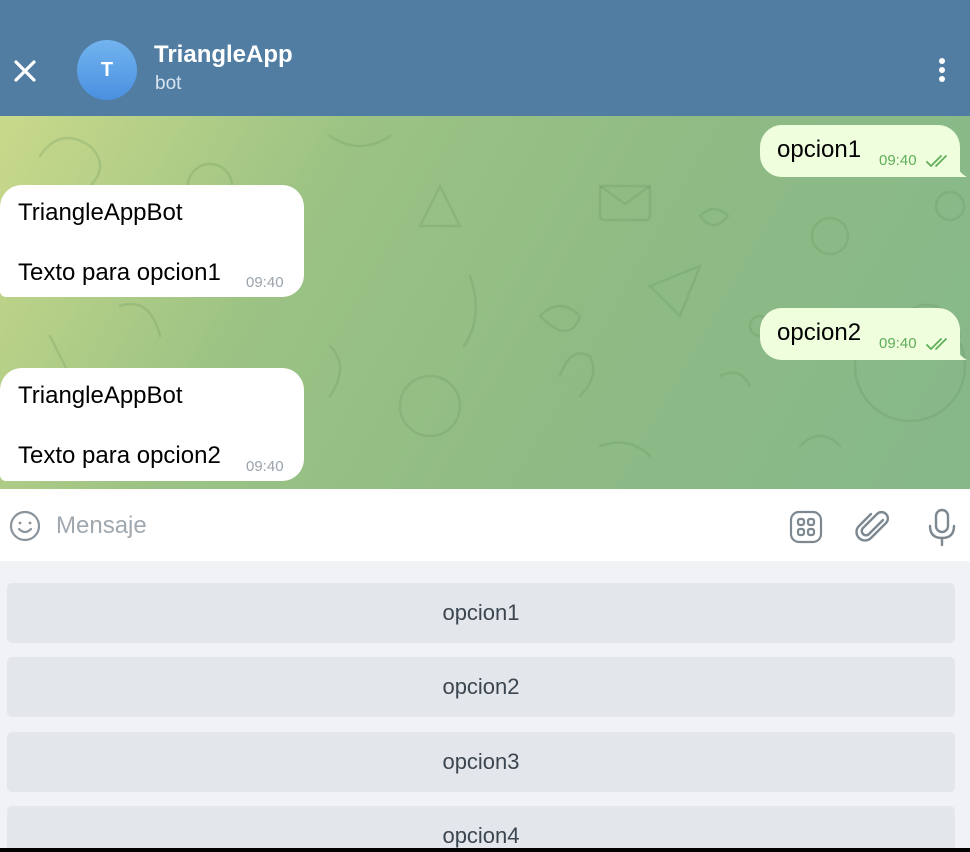 This screenshot has height=852, width=970. What do you see at coordinates (168, 83) in the screenshot?
I see `chat-subtitle: bot` at bounding box center [168, 83].